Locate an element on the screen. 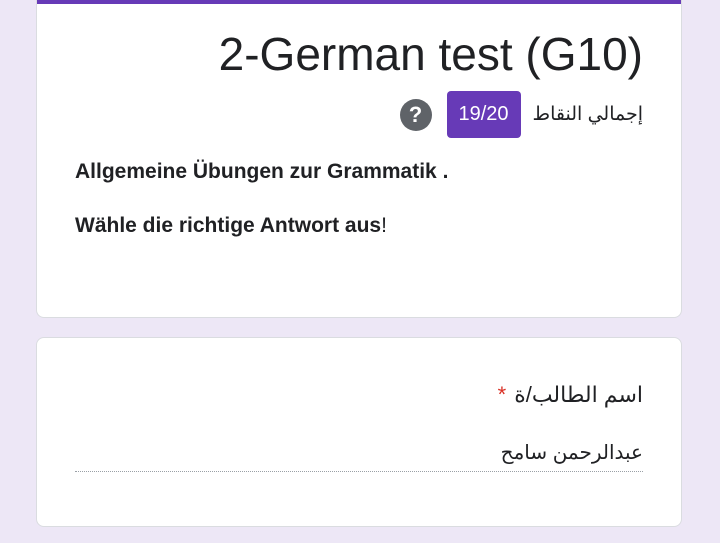 This screenshot has width=720, height=543. help-icon: ? is located at coordinates (415, 114).